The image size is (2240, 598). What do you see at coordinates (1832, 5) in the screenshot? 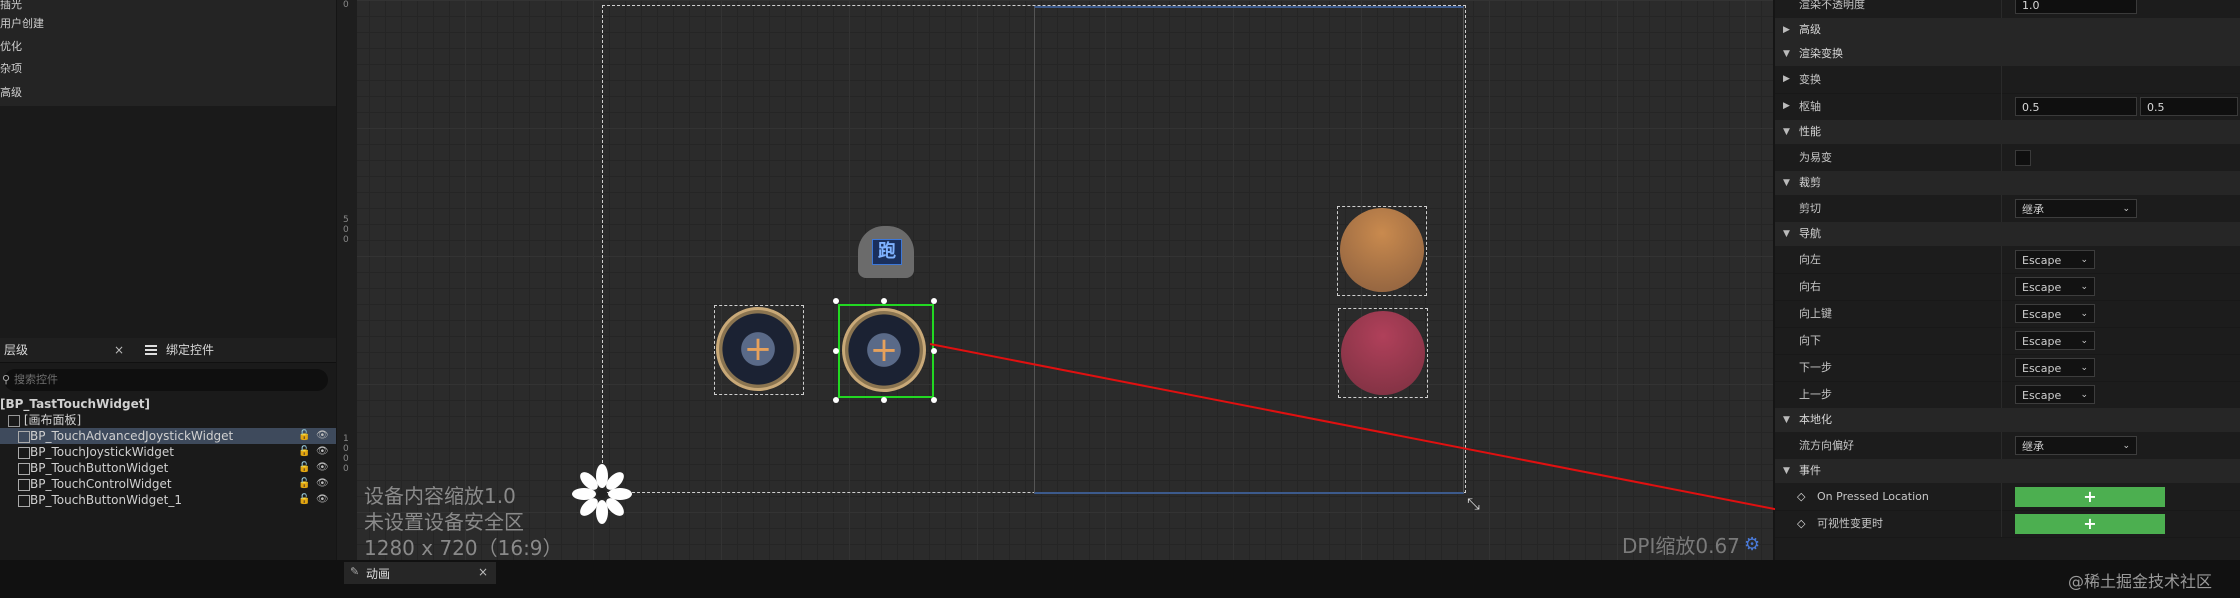
I see `property-label: 渲染不透明度` at bounding box center [1832, 5].